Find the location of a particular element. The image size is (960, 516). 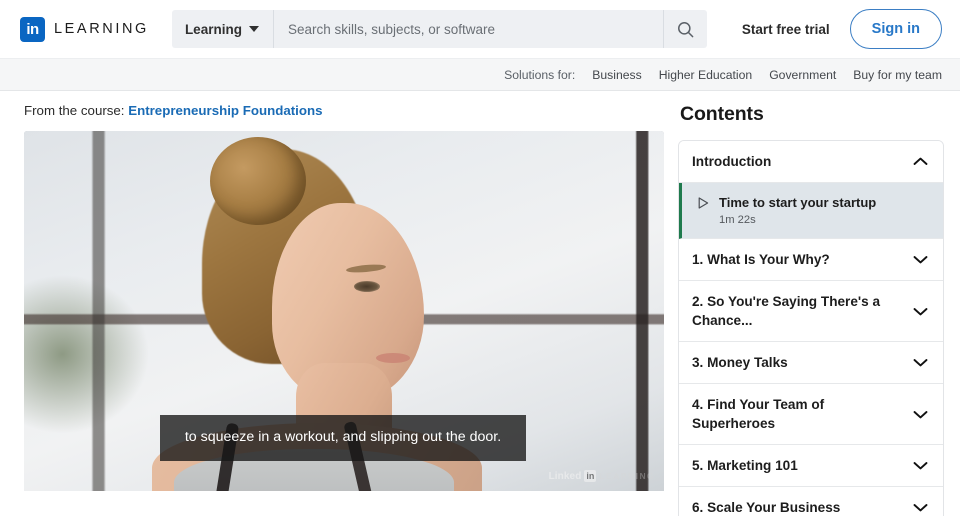

toc-section-4: 4. Find Your Team of Superheroes is located at coordinates (811, 414).